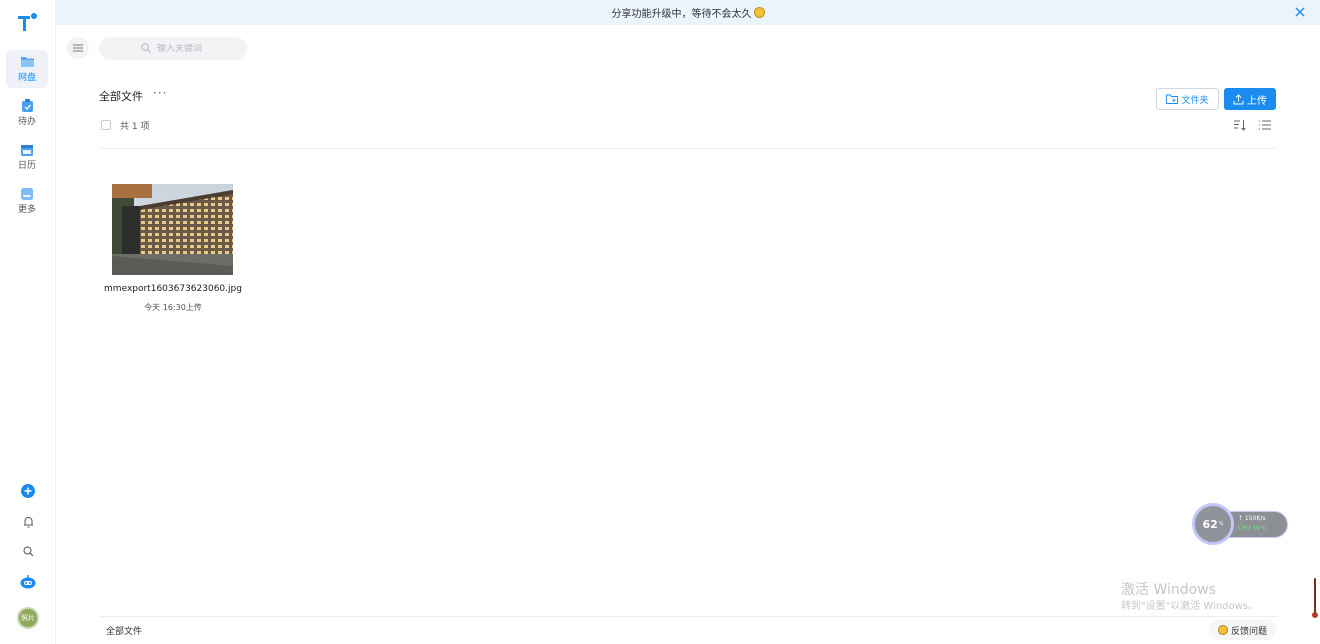 The width and height of the screenshot is (1320, 644). I want to click on page-title: 全部文件, so click(121, 96).